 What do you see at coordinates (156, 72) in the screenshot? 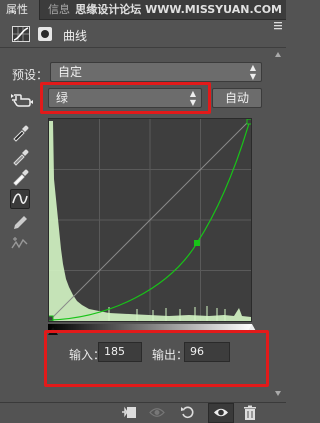
I see `preset-select: 自定 ▲ ▼` at bounding box center [156, 72].